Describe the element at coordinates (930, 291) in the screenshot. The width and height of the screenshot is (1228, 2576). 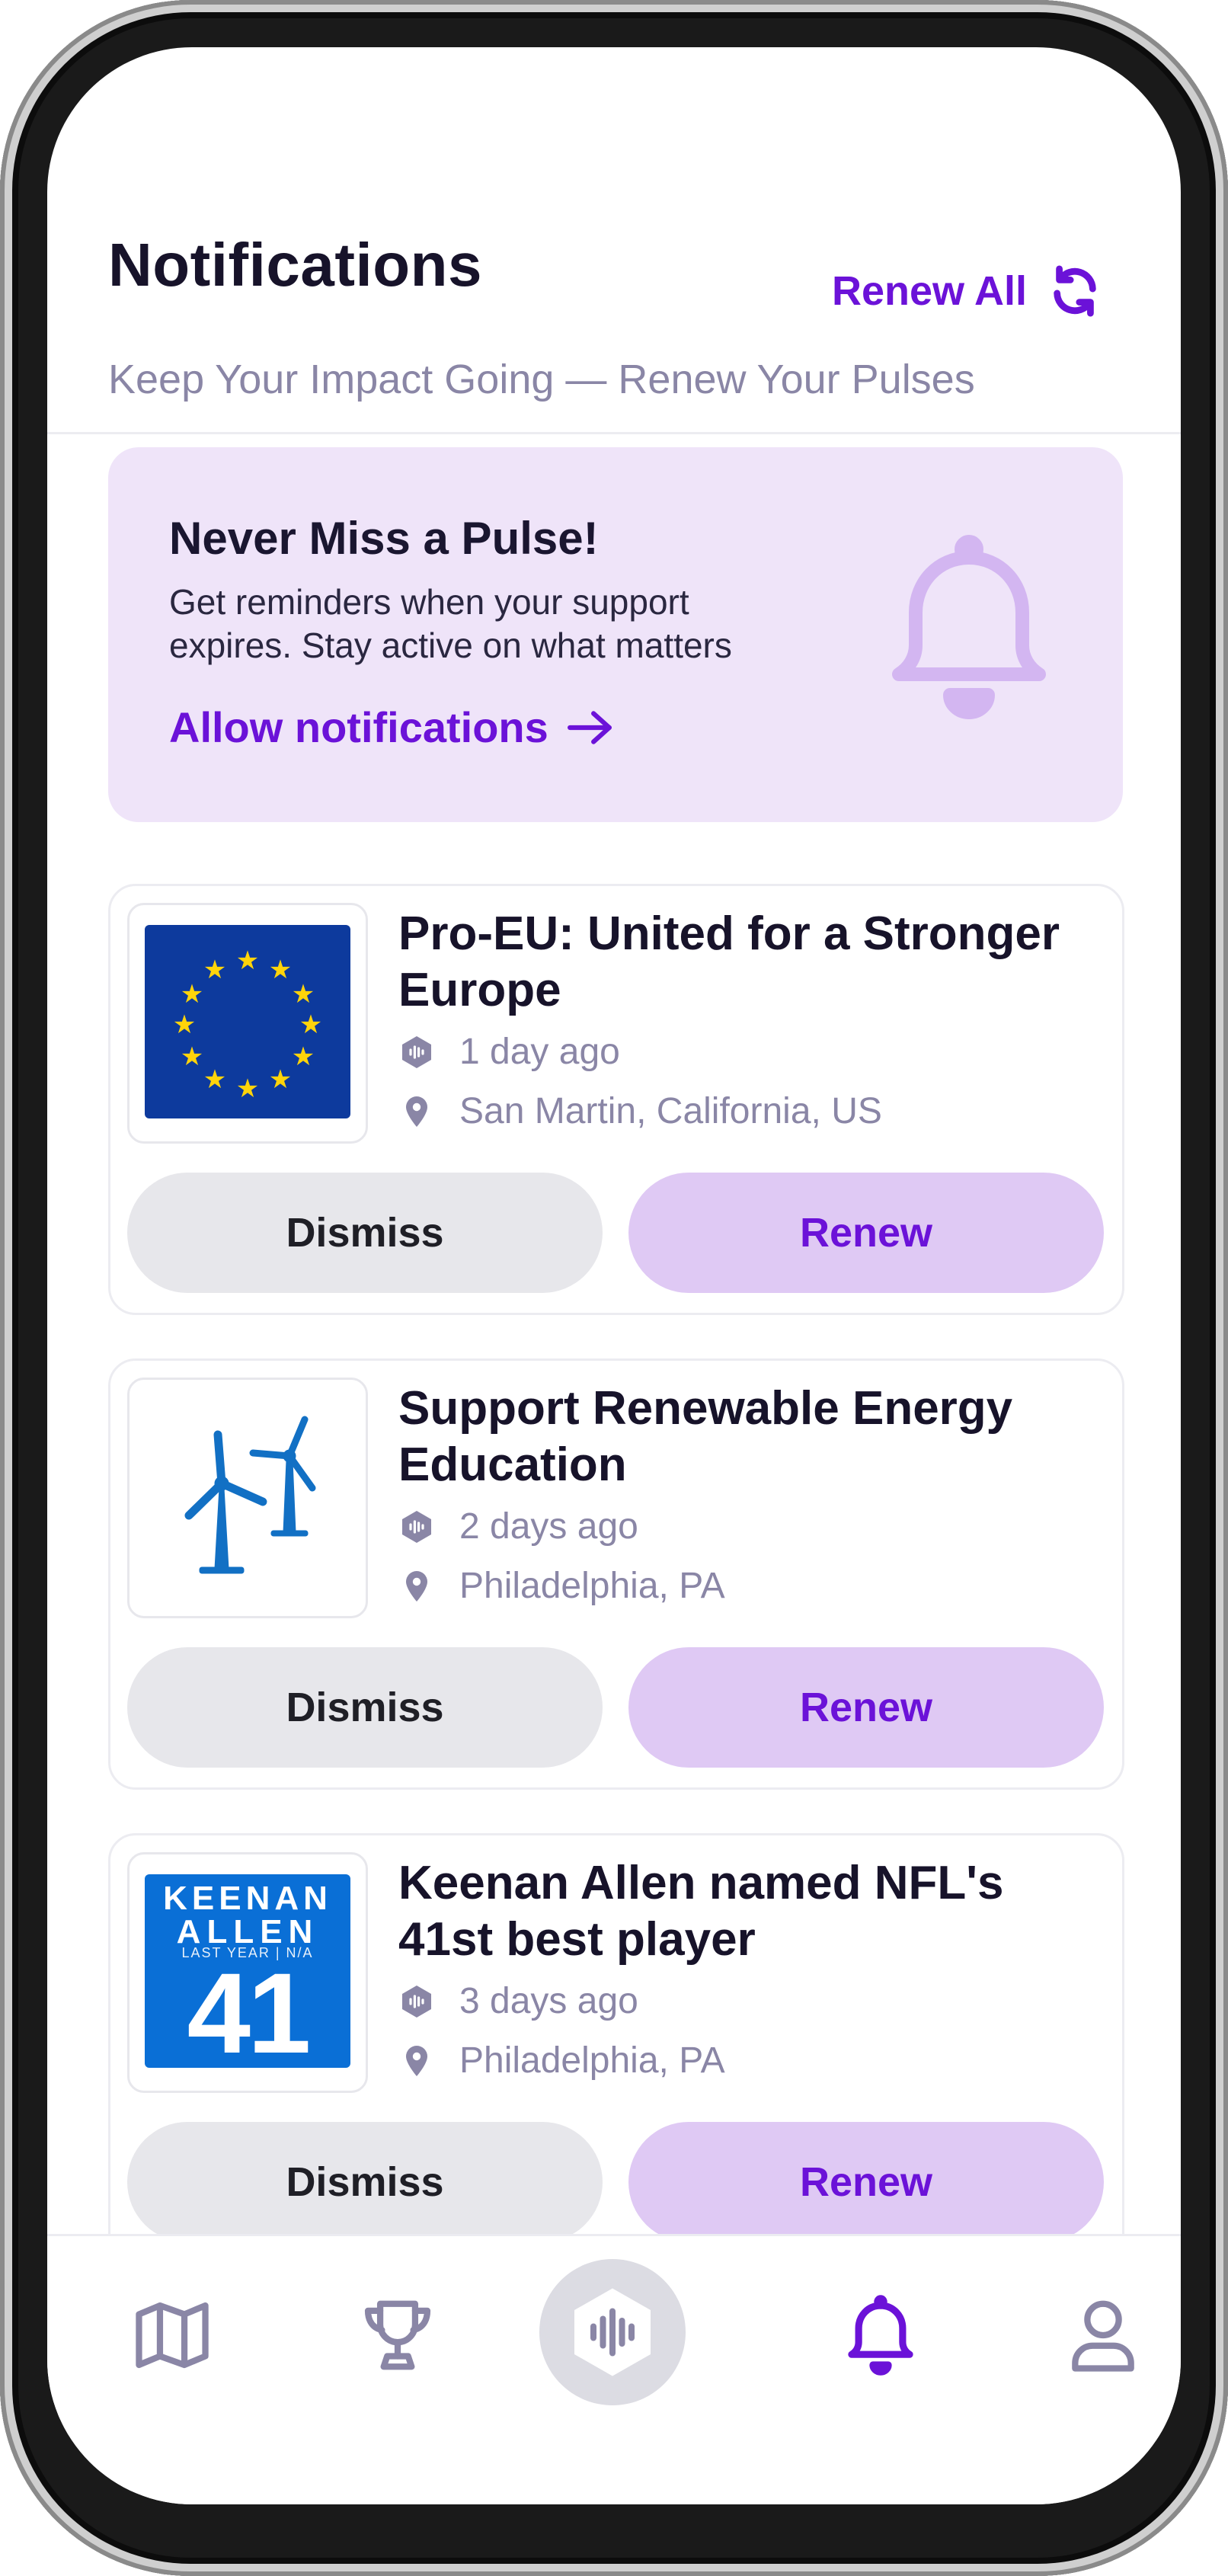
I see `renew-all-label: Renew All` at that location.